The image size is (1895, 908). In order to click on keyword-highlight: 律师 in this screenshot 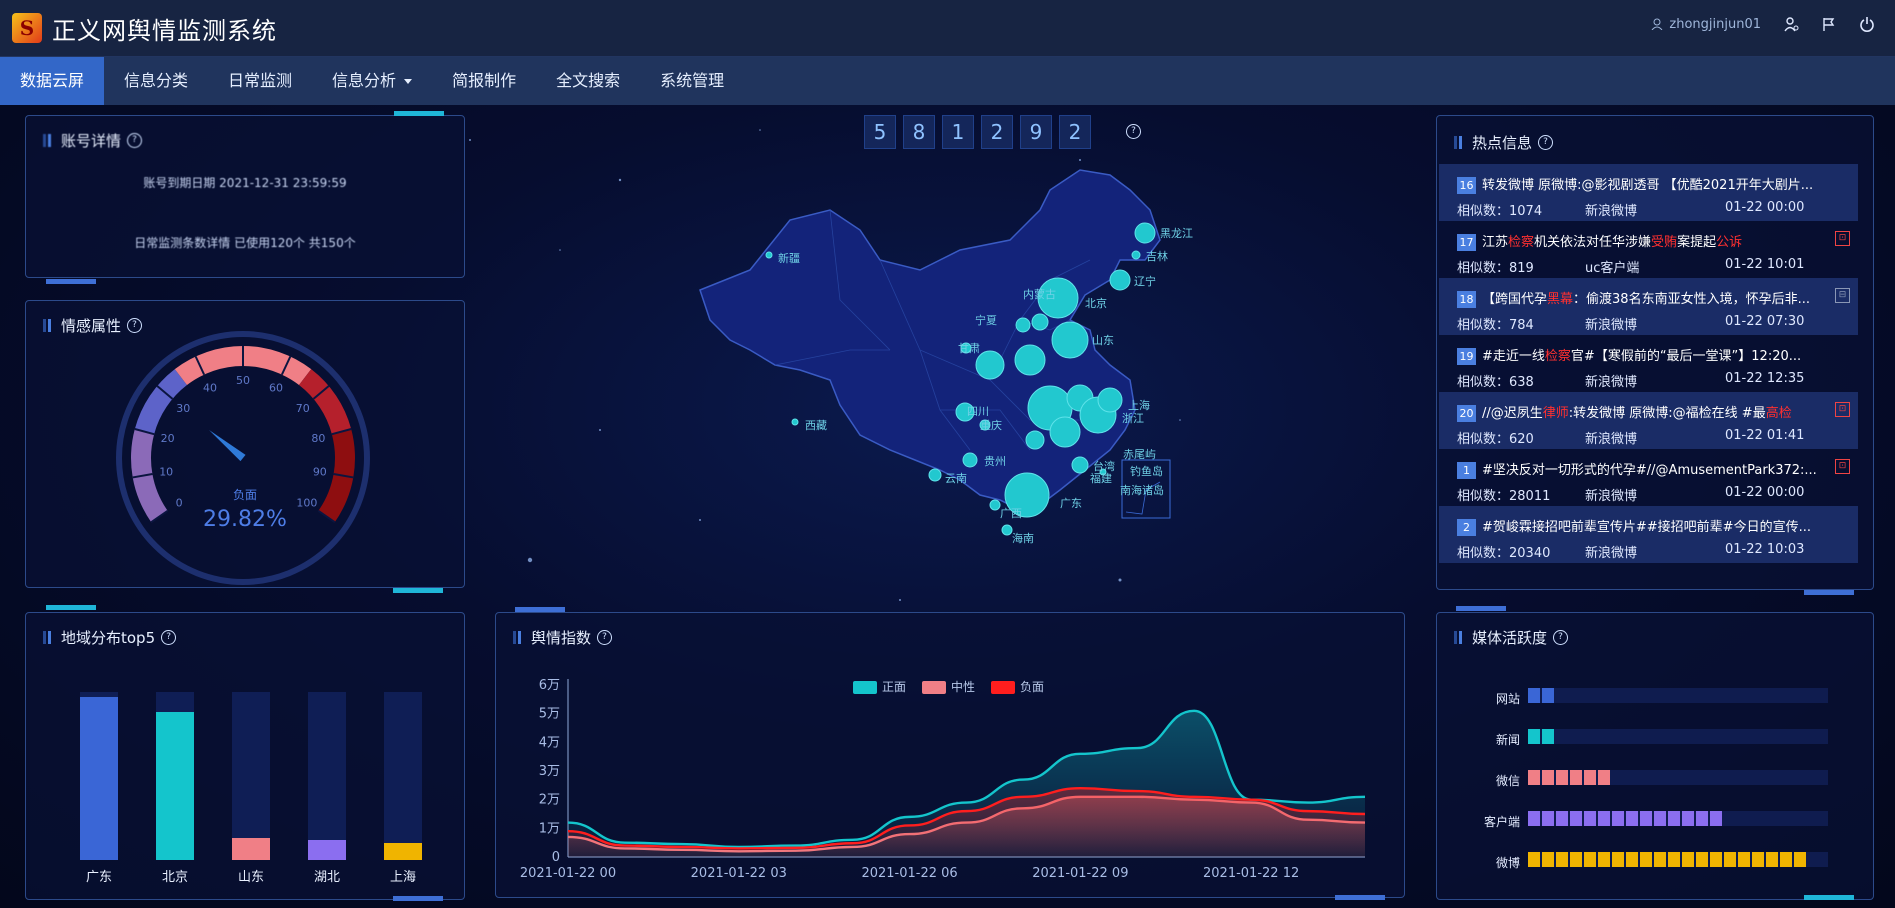, I will do `click(1555, 413)`.